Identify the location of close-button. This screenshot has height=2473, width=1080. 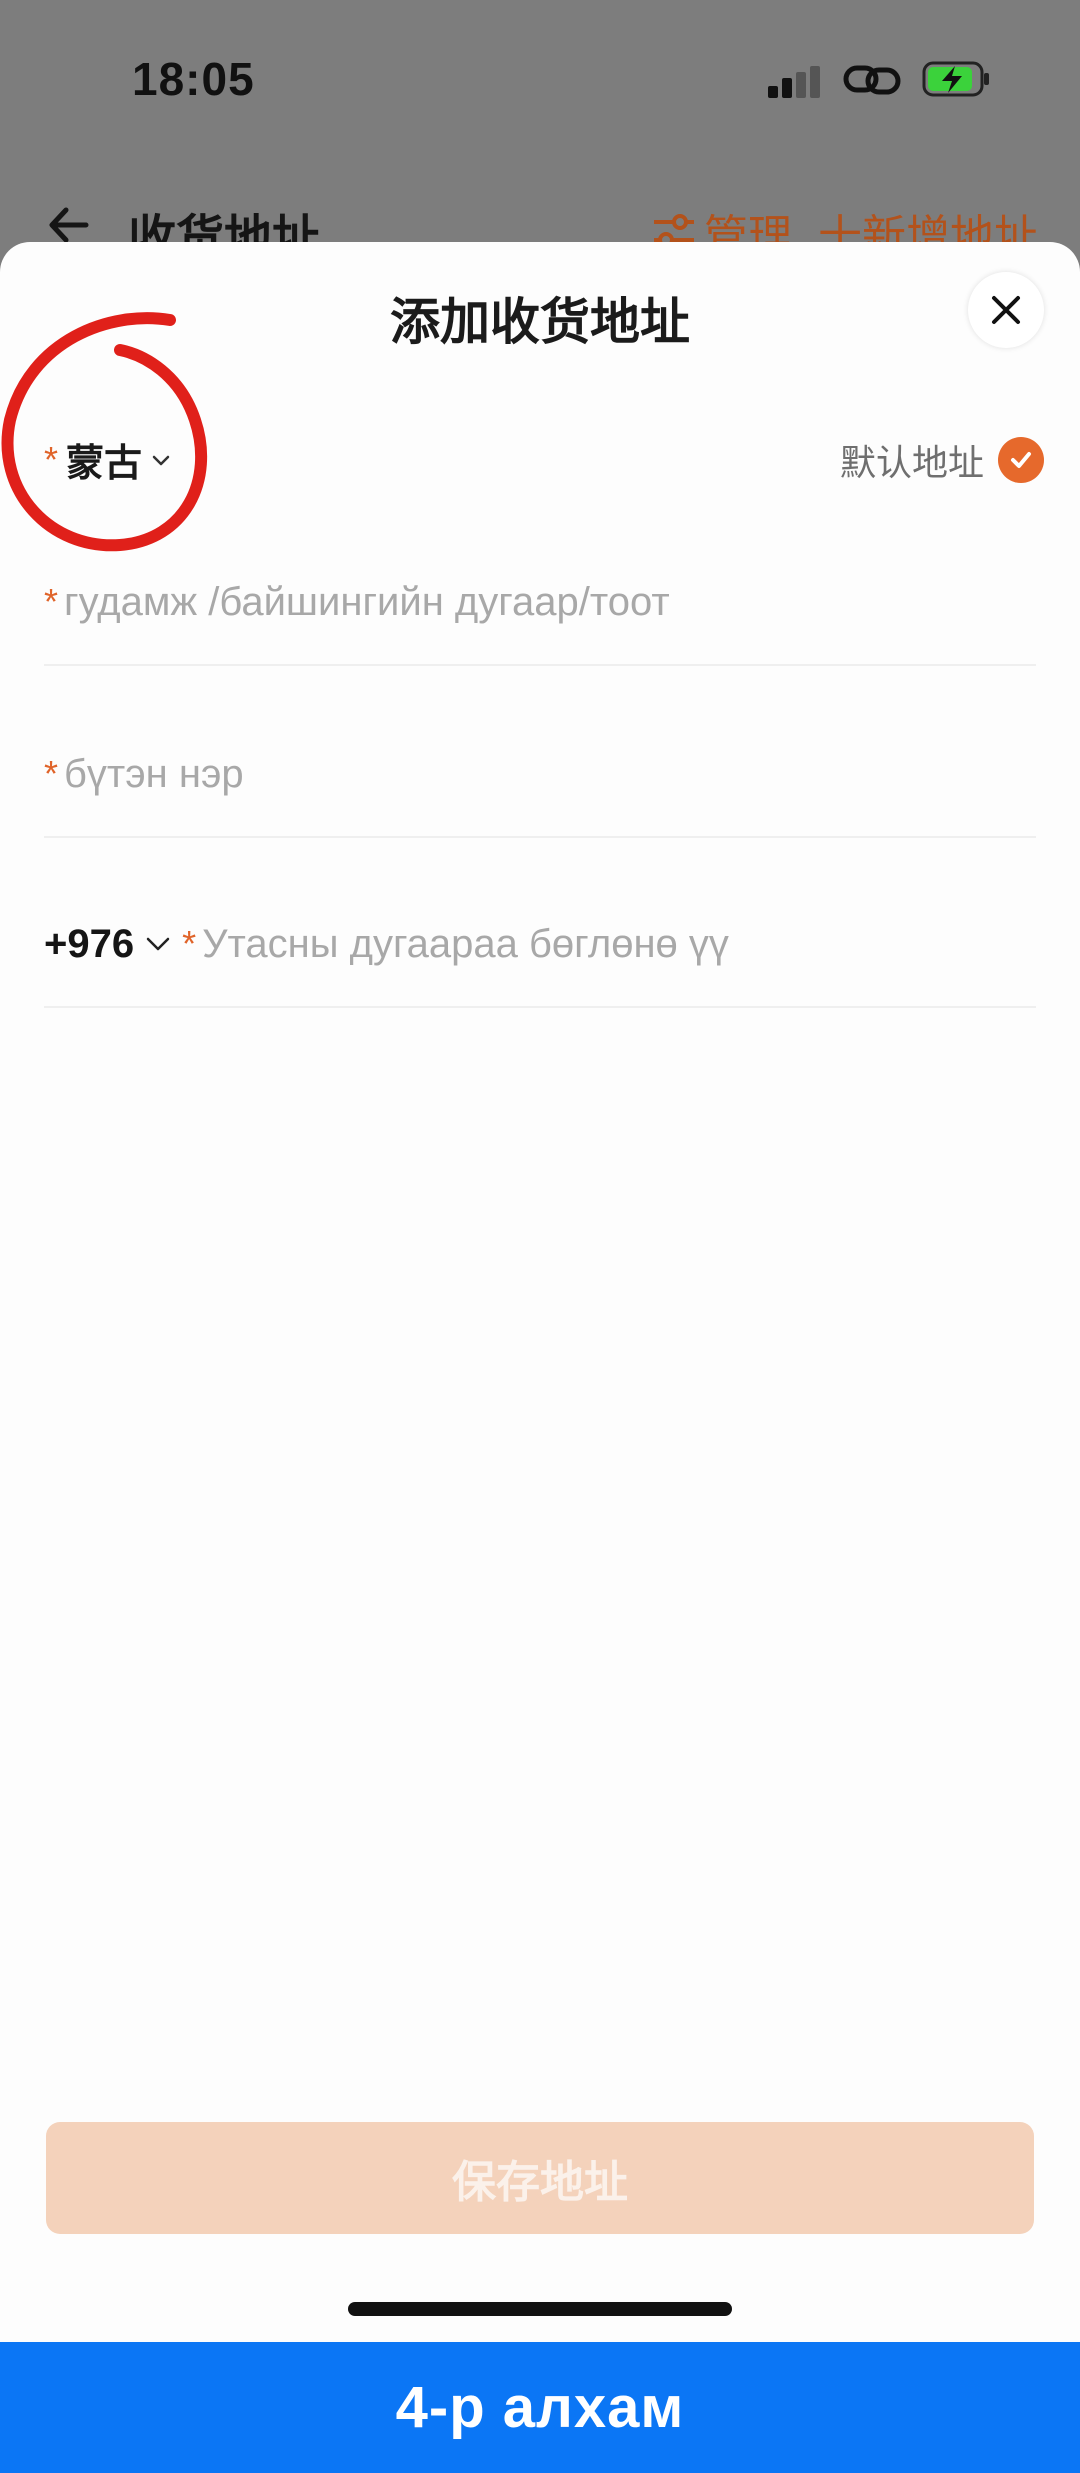
(1006, 310).